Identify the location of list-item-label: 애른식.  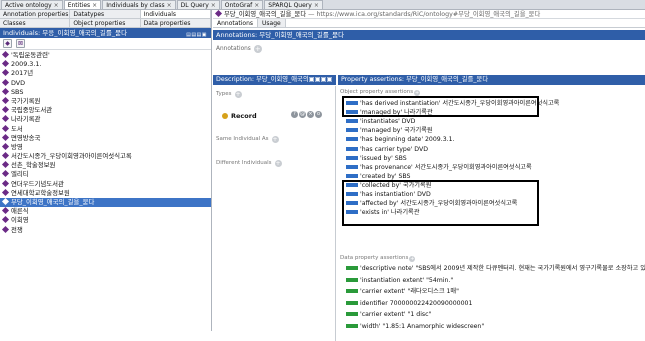
(20, 211).